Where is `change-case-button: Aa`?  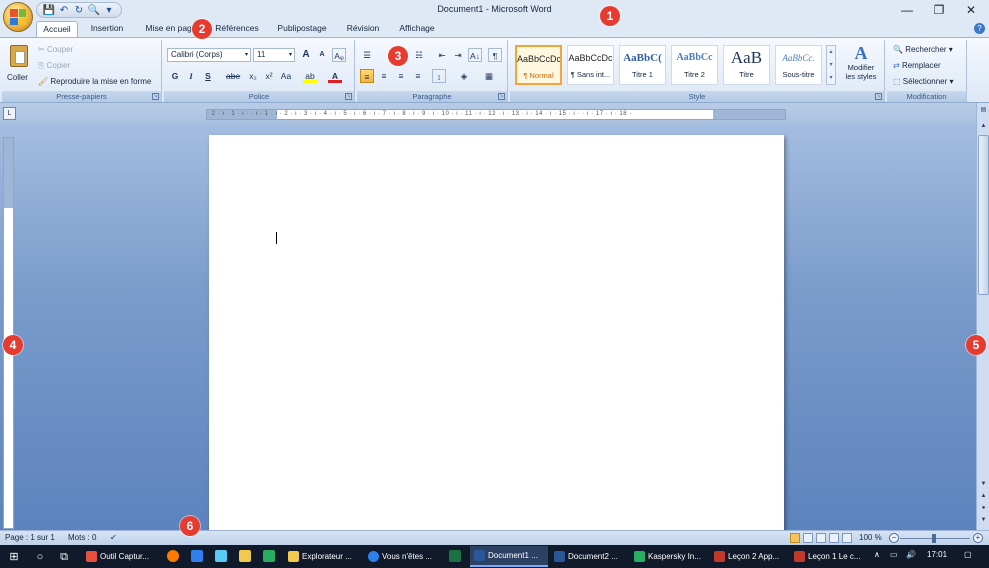
change-case-button: Aa is located at coordinates (286, 76).